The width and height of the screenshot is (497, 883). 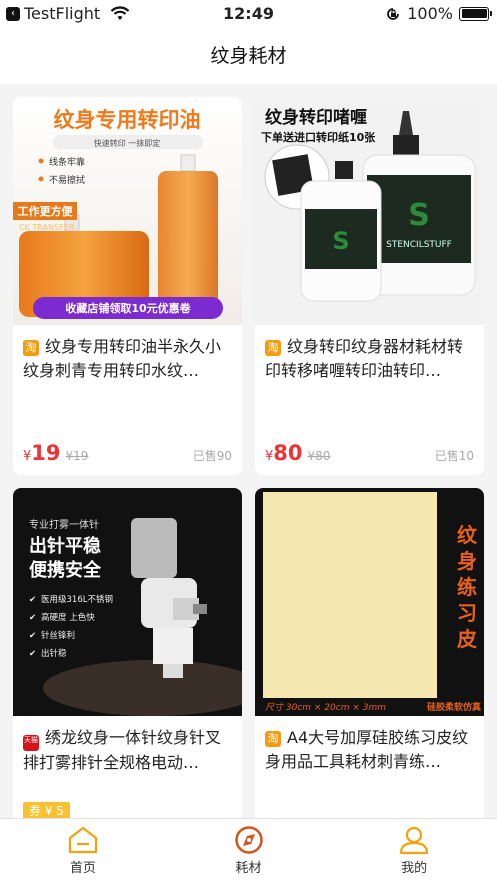 What do you see at coordinates (212, 456) in the screenshot?
I see `sold-count: 已售90` at bounding box center [212, 456].